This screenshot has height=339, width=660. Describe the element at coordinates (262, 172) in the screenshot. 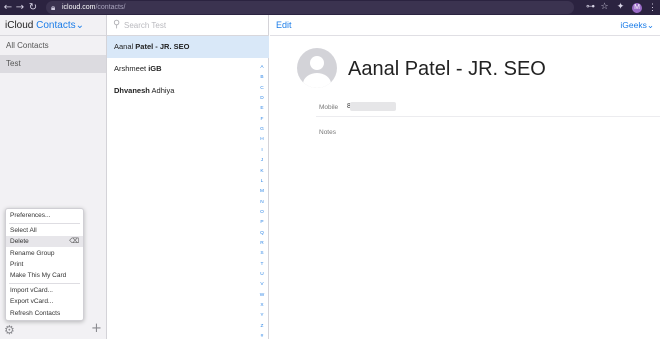

I see `index-letter: K` at that location.